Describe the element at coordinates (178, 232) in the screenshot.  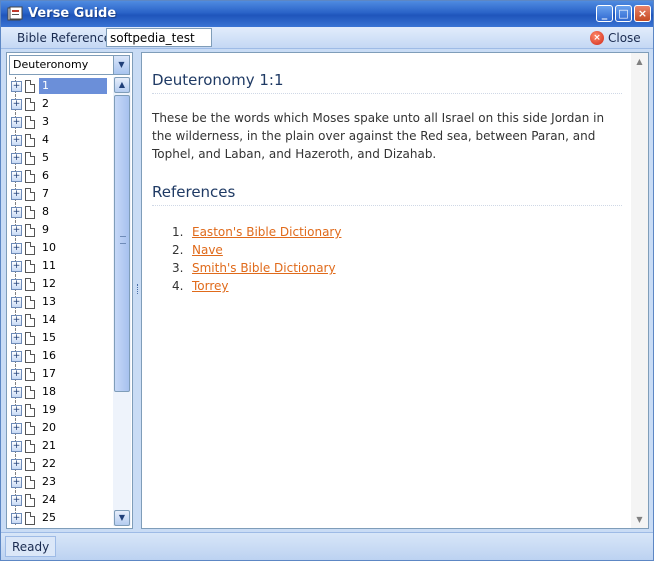
I see `reference-number: 1.` at that location.